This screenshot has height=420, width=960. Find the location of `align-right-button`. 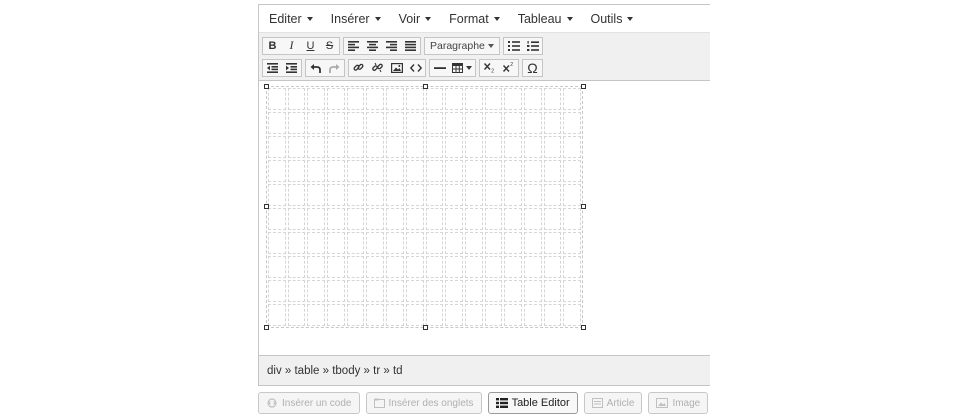

align-right-button is located at coordinates (391, 46).